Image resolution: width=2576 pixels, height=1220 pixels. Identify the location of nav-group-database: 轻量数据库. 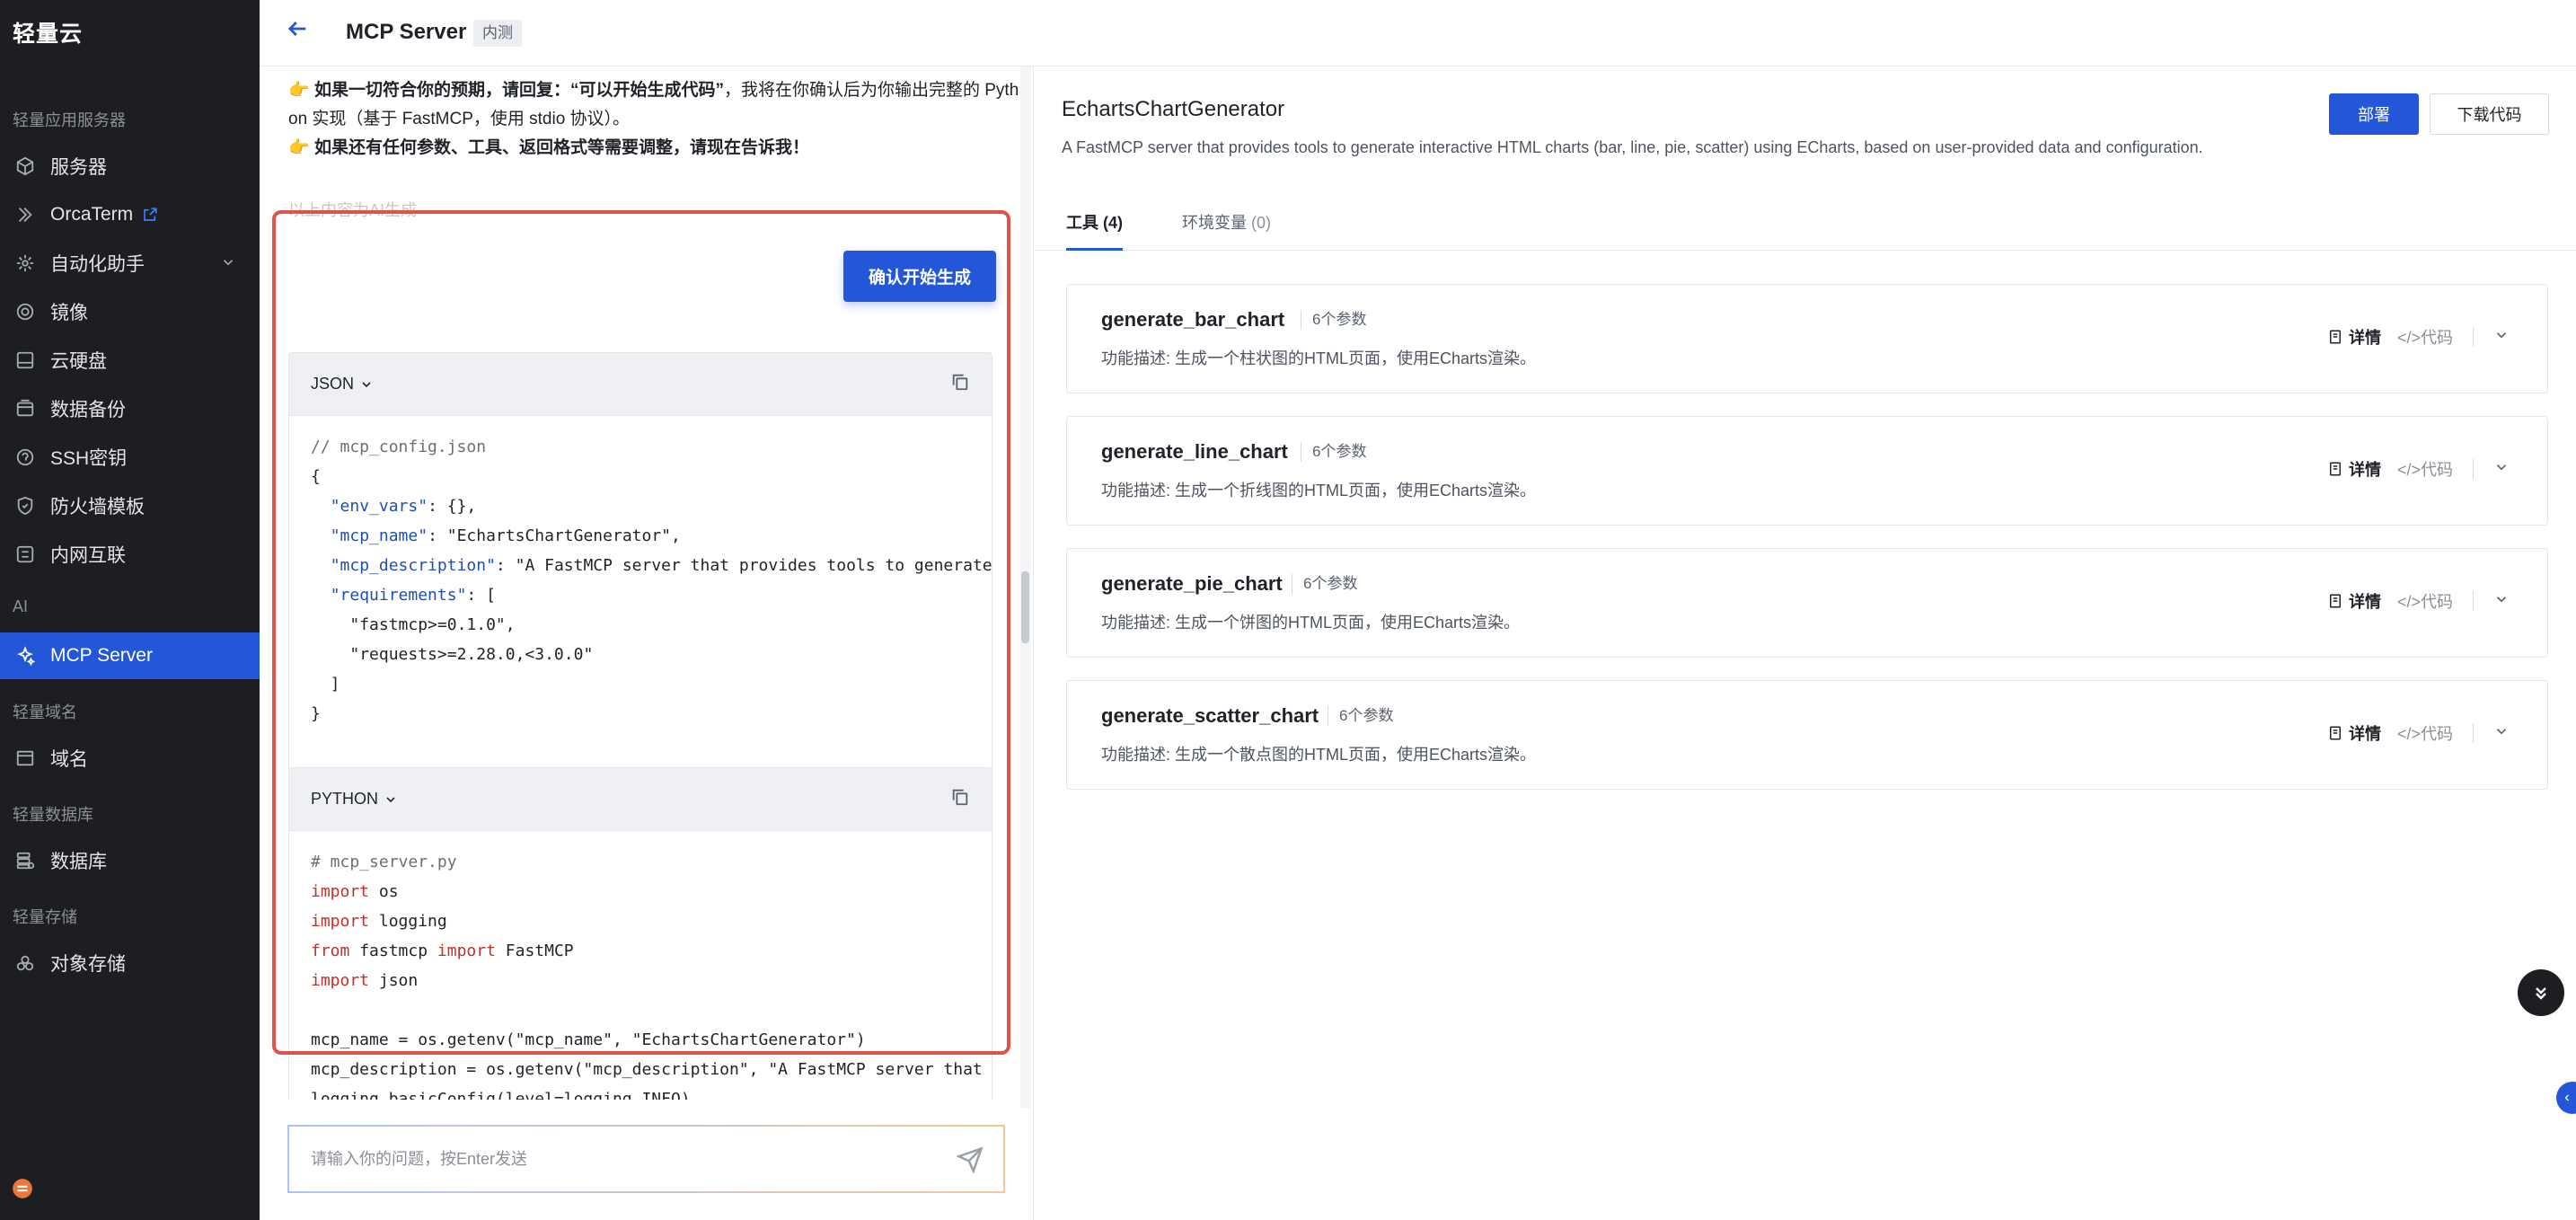
(53, 815).